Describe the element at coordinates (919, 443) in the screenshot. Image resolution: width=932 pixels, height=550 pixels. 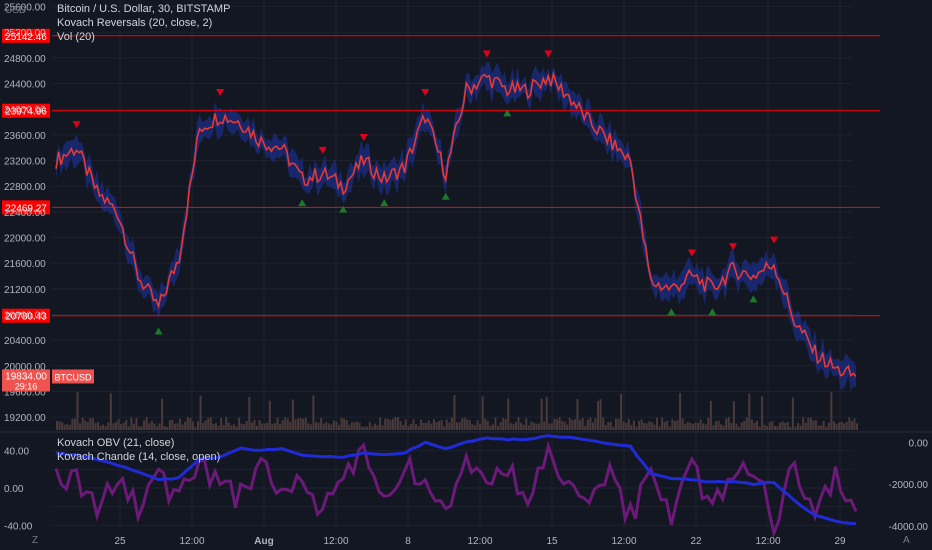
I see `osc-right-tick: 0.00` at that location.